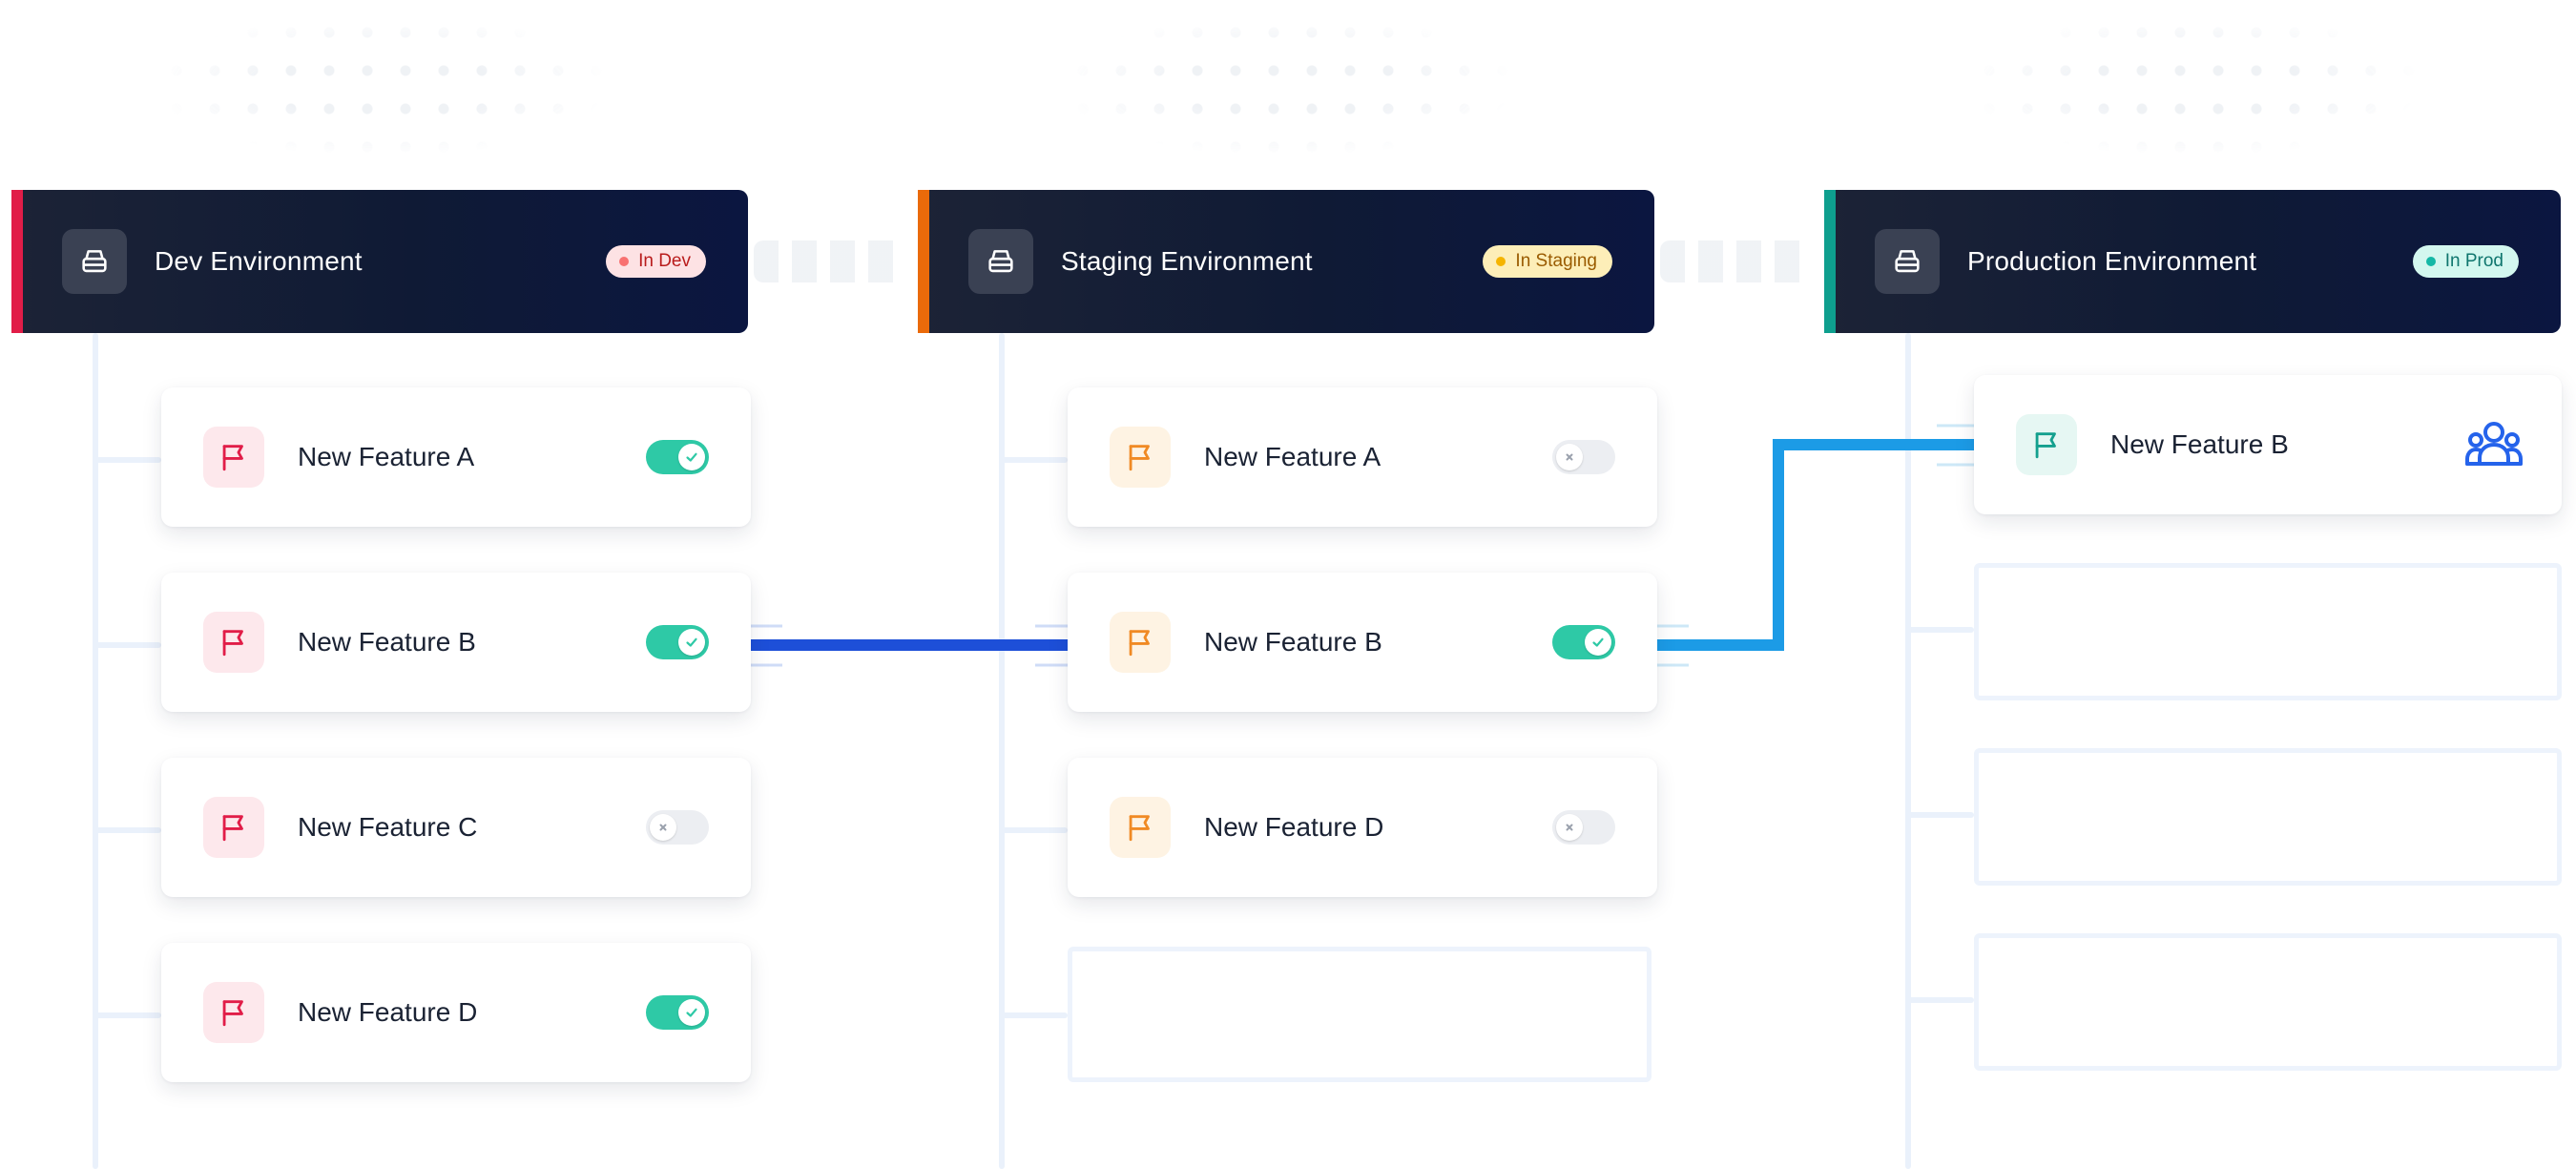 The image size is (2576, 1169). Describe the element at coordinates (388, 827) in the screenshot. I see `feature-label: New Feature C` at that location.